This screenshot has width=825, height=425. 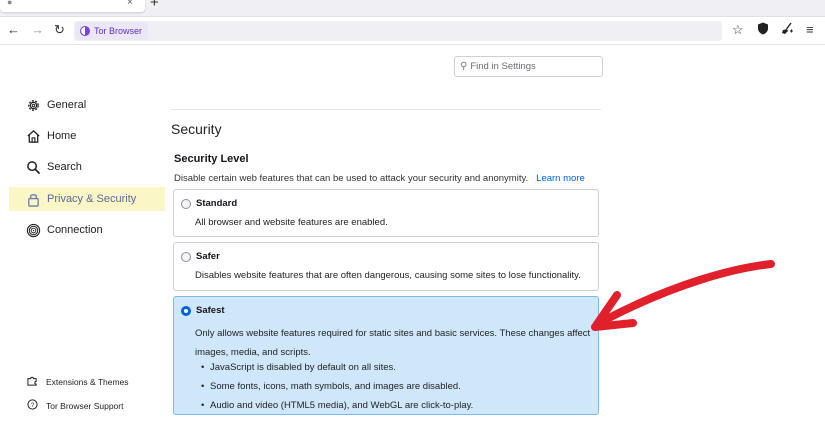 I want to click on learn-more-link: Learn more, so click(x=560, y=178).